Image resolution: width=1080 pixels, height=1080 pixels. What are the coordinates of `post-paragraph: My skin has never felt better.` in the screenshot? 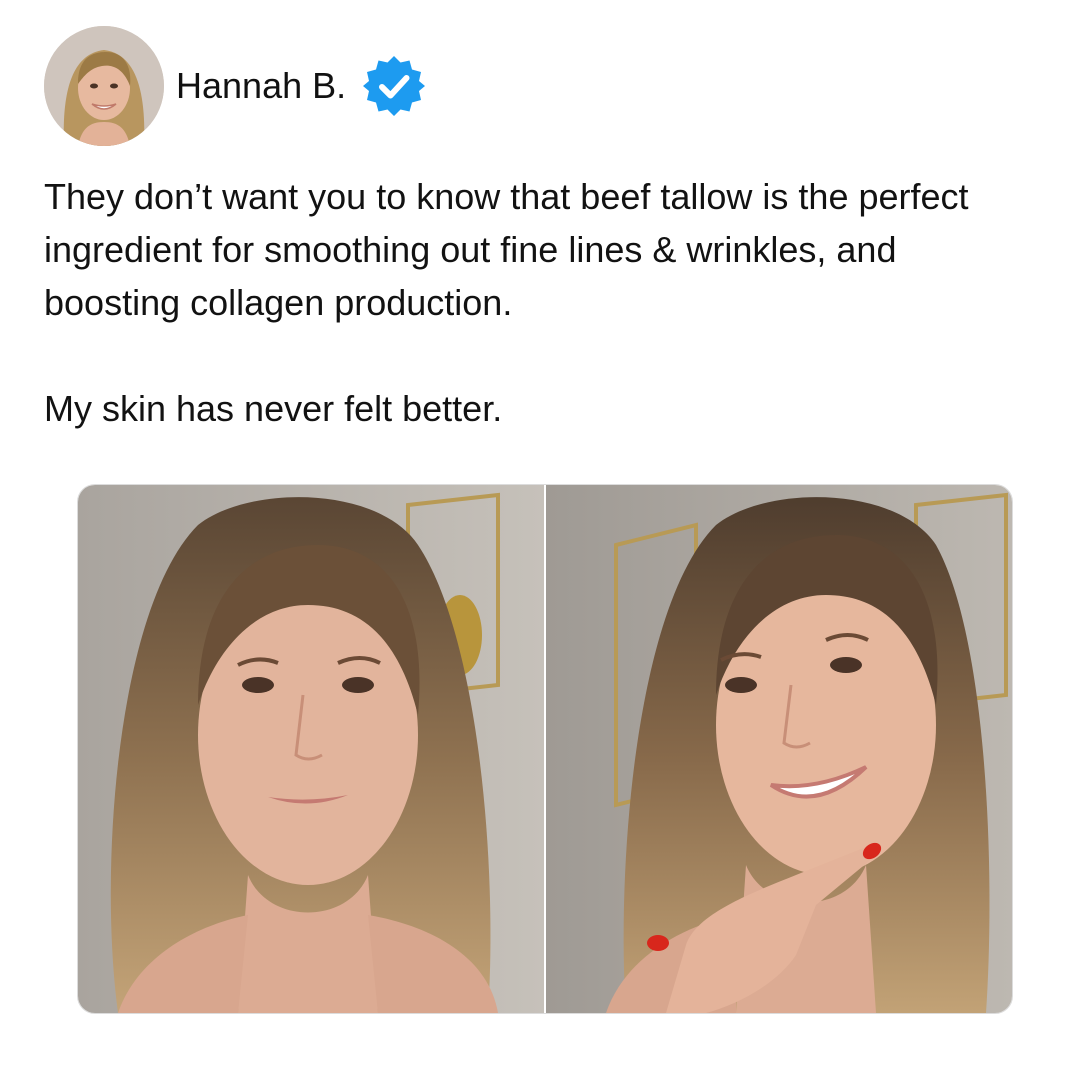 It's located at (273, 408).